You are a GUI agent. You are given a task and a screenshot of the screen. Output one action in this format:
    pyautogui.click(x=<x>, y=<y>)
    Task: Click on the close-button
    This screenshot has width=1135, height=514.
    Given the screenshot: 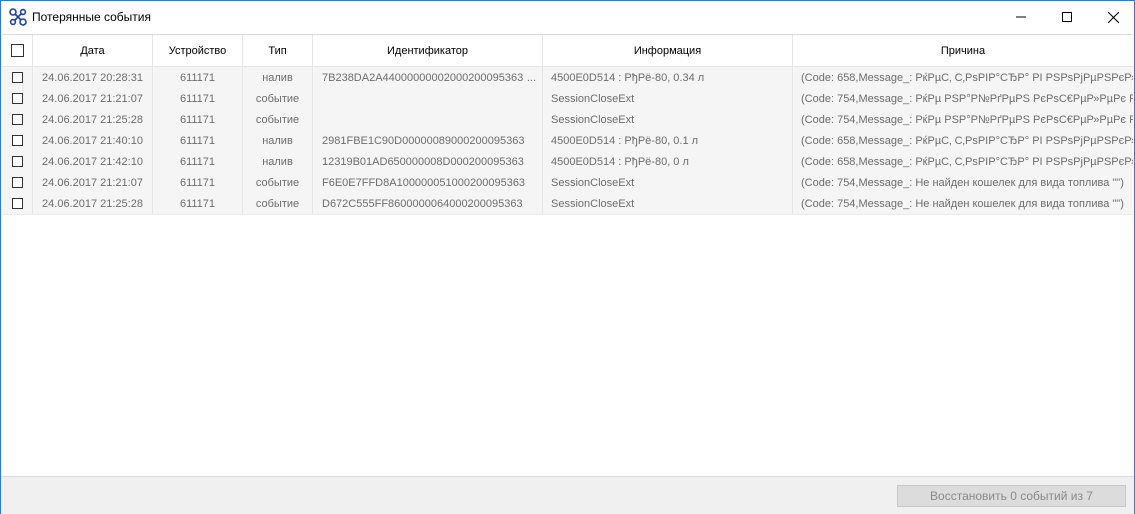 What is the action you would take?
    pyautogui.click(x=1112, y=17)
    